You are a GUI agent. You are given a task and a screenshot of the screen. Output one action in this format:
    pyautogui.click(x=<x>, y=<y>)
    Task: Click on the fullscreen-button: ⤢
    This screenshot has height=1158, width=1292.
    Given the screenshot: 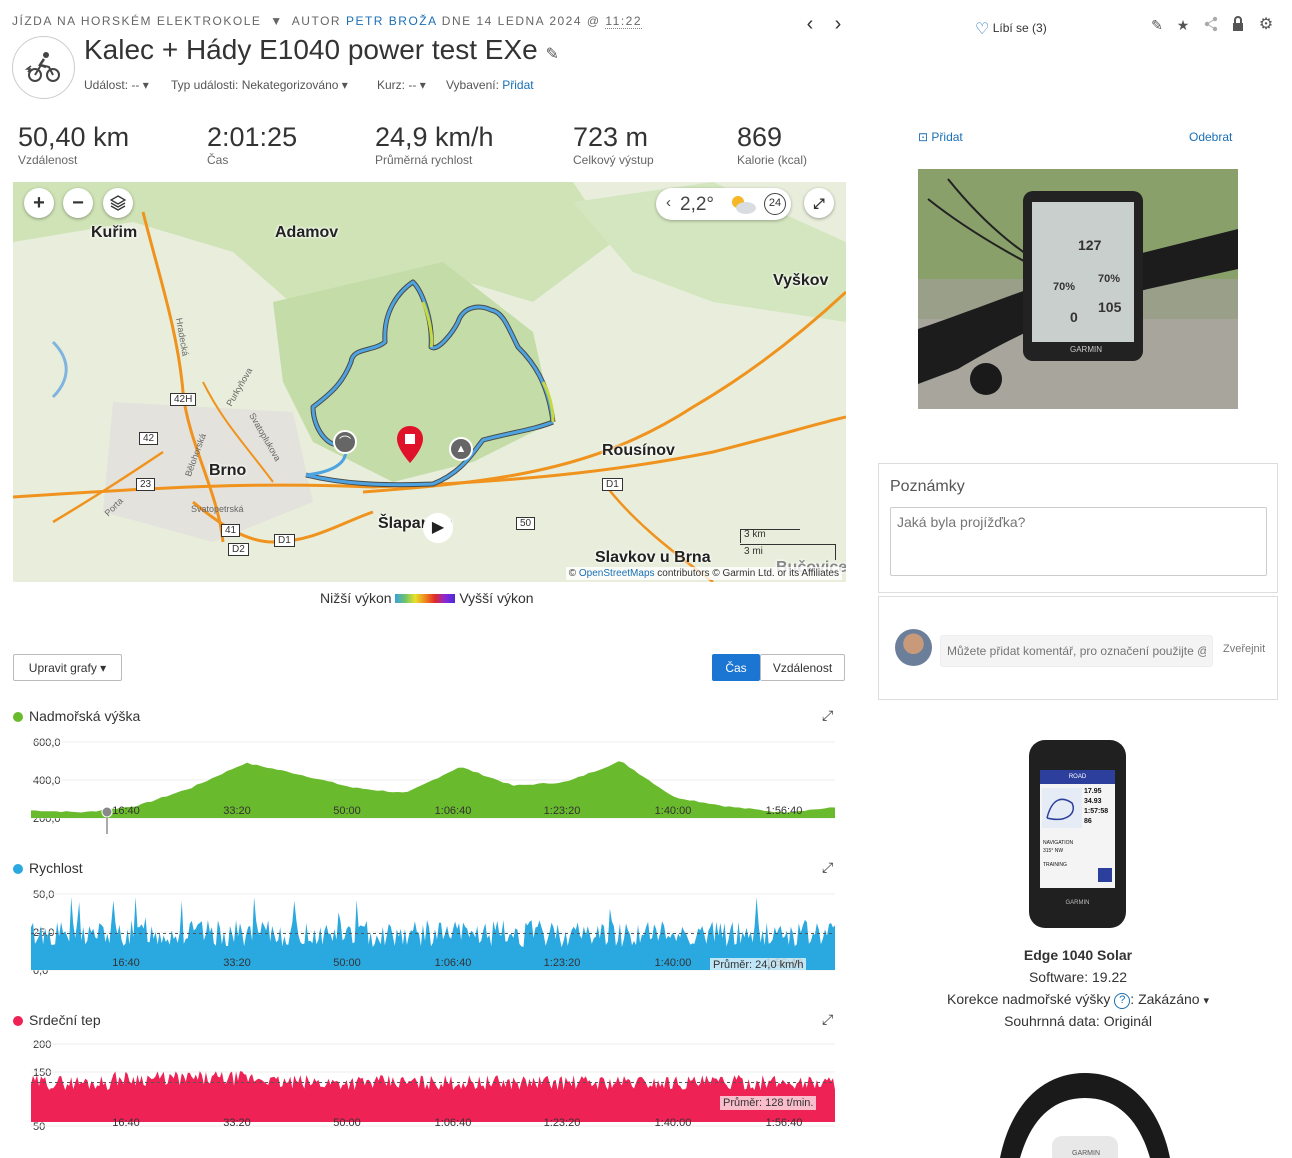 What is the action you would take?
    pyautogui.click(x=819, y=203)
    